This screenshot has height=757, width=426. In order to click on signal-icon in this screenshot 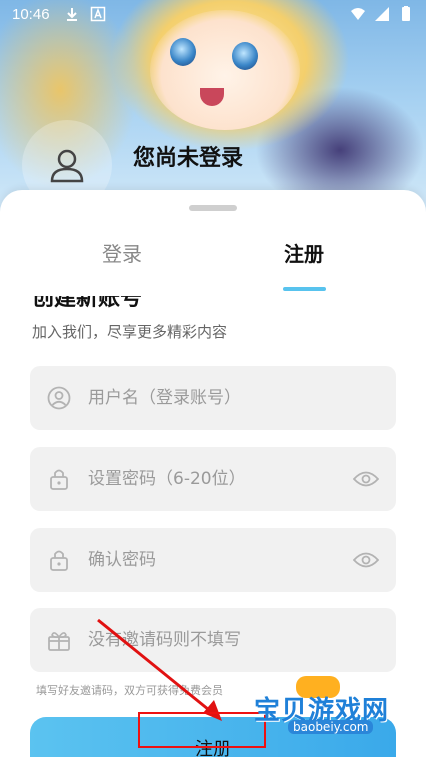, I will do `click(382, 14)`.